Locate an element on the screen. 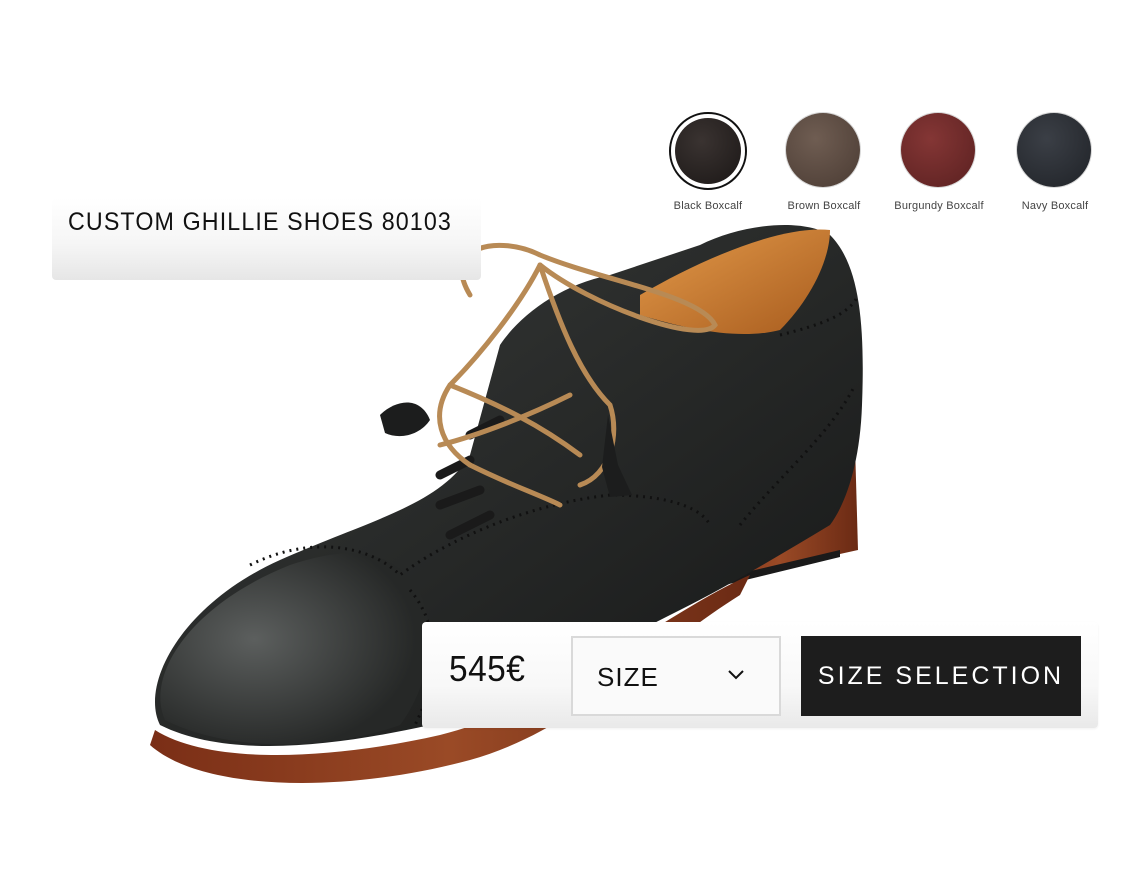 The width and height of the screenshot is (1122, 878). swatch-label: Black Boxcalf is located at coordinates (708, 206).